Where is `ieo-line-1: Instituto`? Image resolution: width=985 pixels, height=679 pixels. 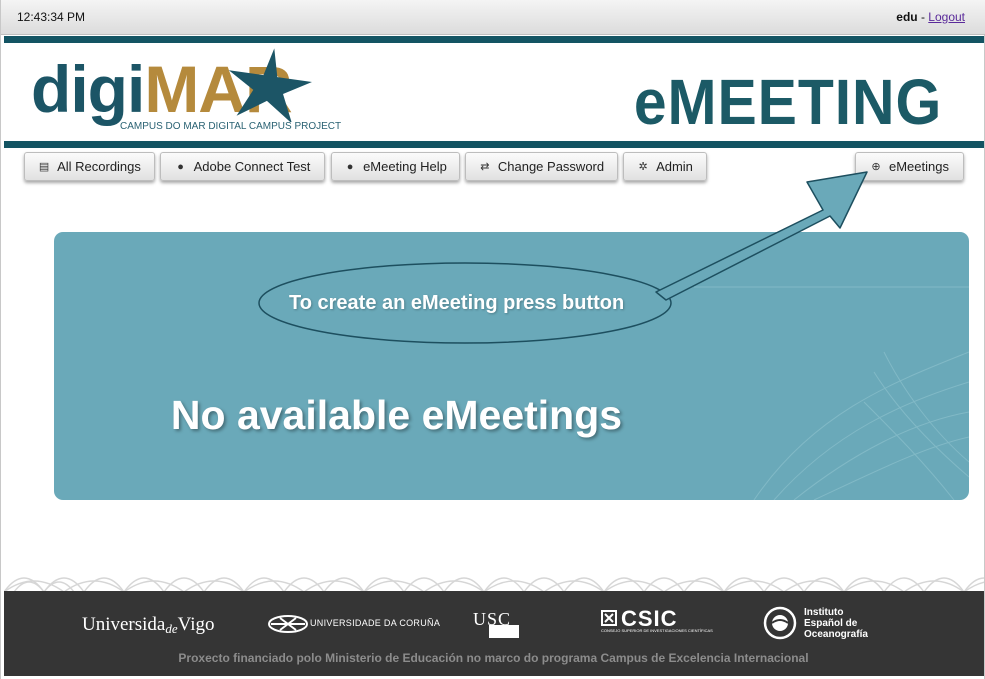
ieo-line-1: Instituto is located at coordinates (824, 612).